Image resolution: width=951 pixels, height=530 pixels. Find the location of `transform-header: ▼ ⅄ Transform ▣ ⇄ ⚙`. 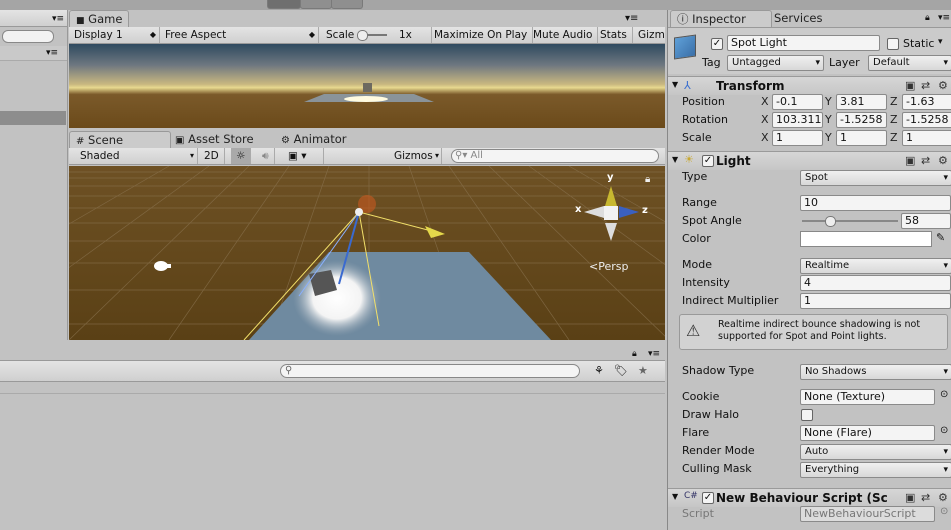

transform-header: ▼ ⅄ Transform ▣ ⇄ ⚙ is located at coordinates (809, 85).